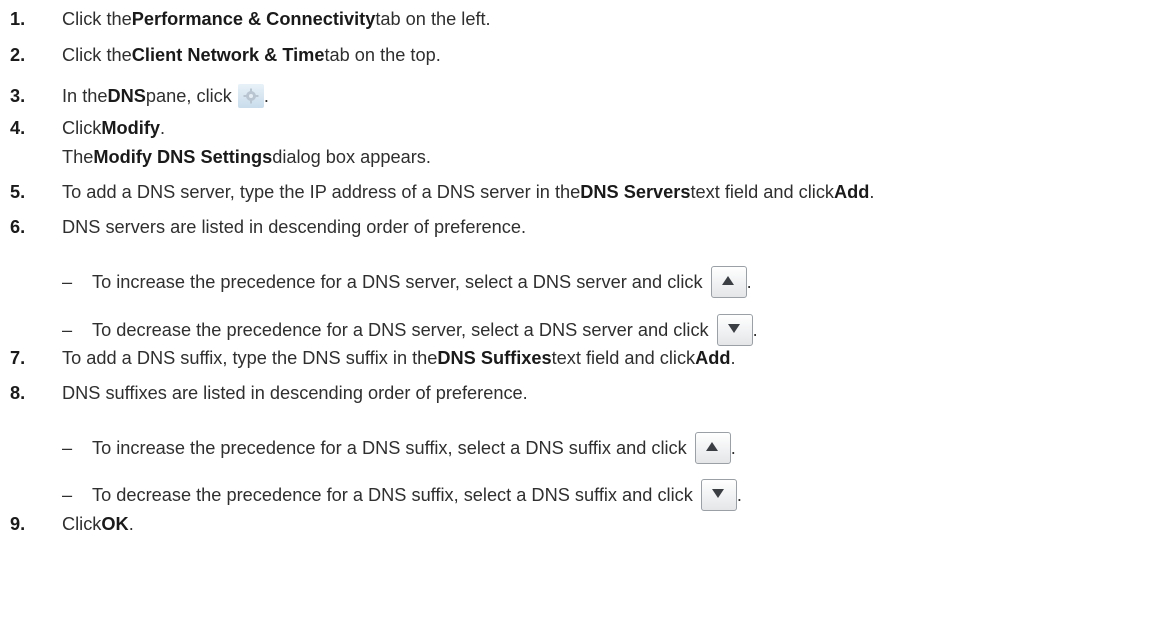  I want to click on step-text: Click Modify., so click(113, 128).